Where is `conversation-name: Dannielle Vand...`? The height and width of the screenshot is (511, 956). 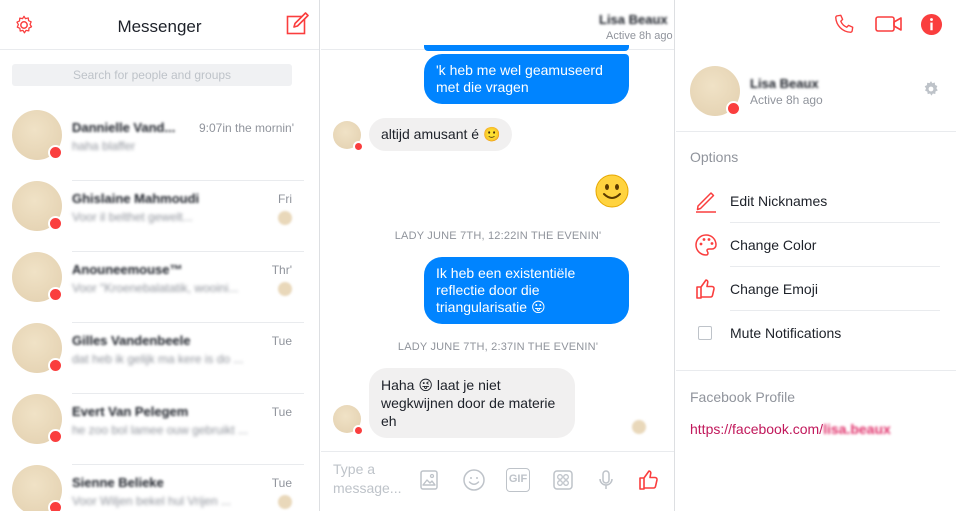
conversation-name: Dannielle Vand... is located at coordinates (124, 127).